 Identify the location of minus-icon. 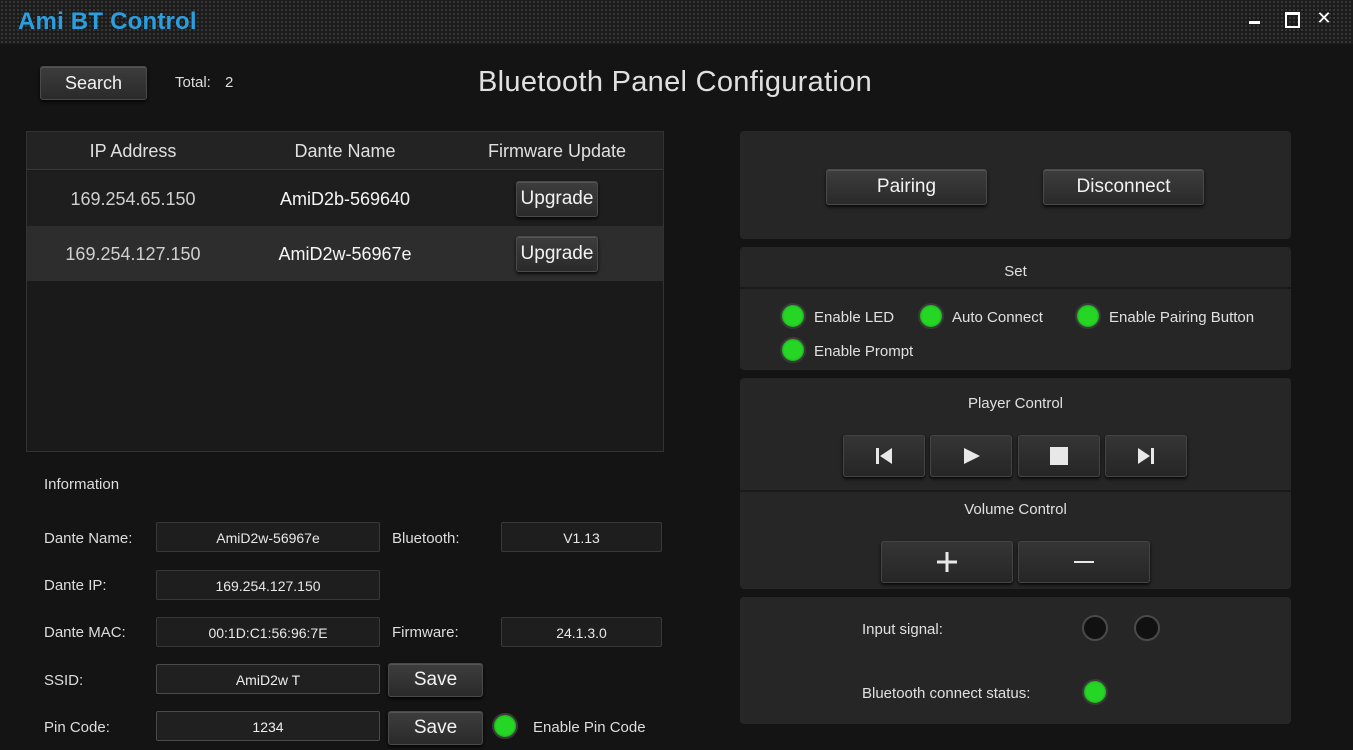
(1084, 562).